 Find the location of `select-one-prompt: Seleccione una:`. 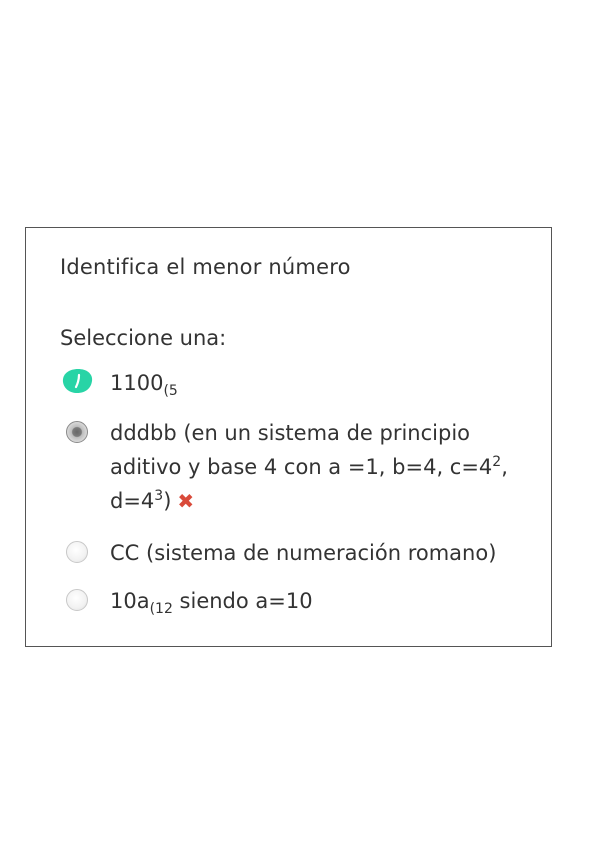

select-one-prompt: Seleccione una: is located at coordinates (143, 338).